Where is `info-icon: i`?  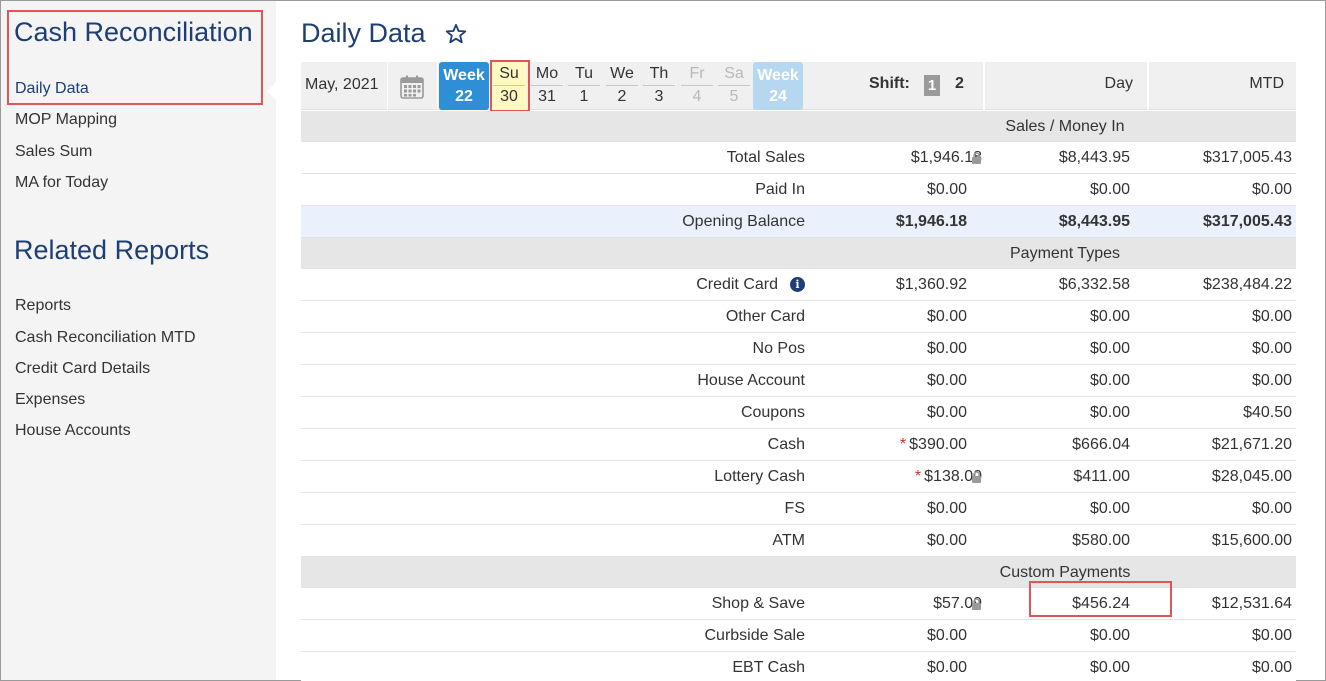 info-icon: i is located at coordinates (797, 284).